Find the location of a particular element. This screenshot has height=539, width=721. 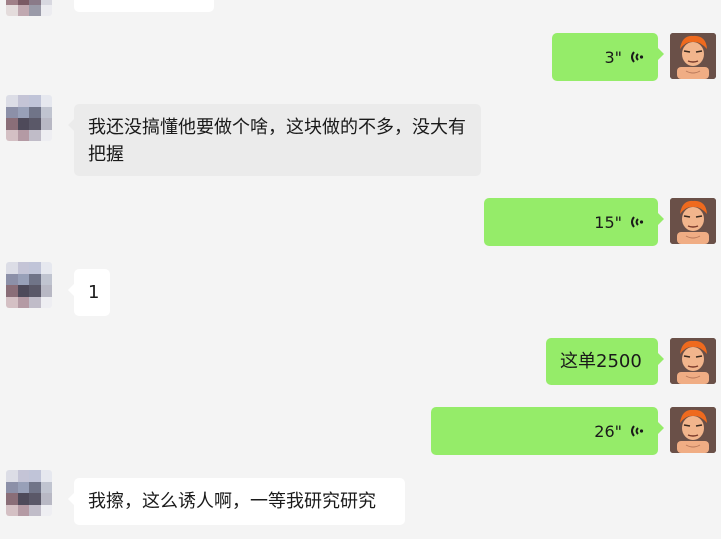

message-bubble-incoming is located at coordinates (144, 6).